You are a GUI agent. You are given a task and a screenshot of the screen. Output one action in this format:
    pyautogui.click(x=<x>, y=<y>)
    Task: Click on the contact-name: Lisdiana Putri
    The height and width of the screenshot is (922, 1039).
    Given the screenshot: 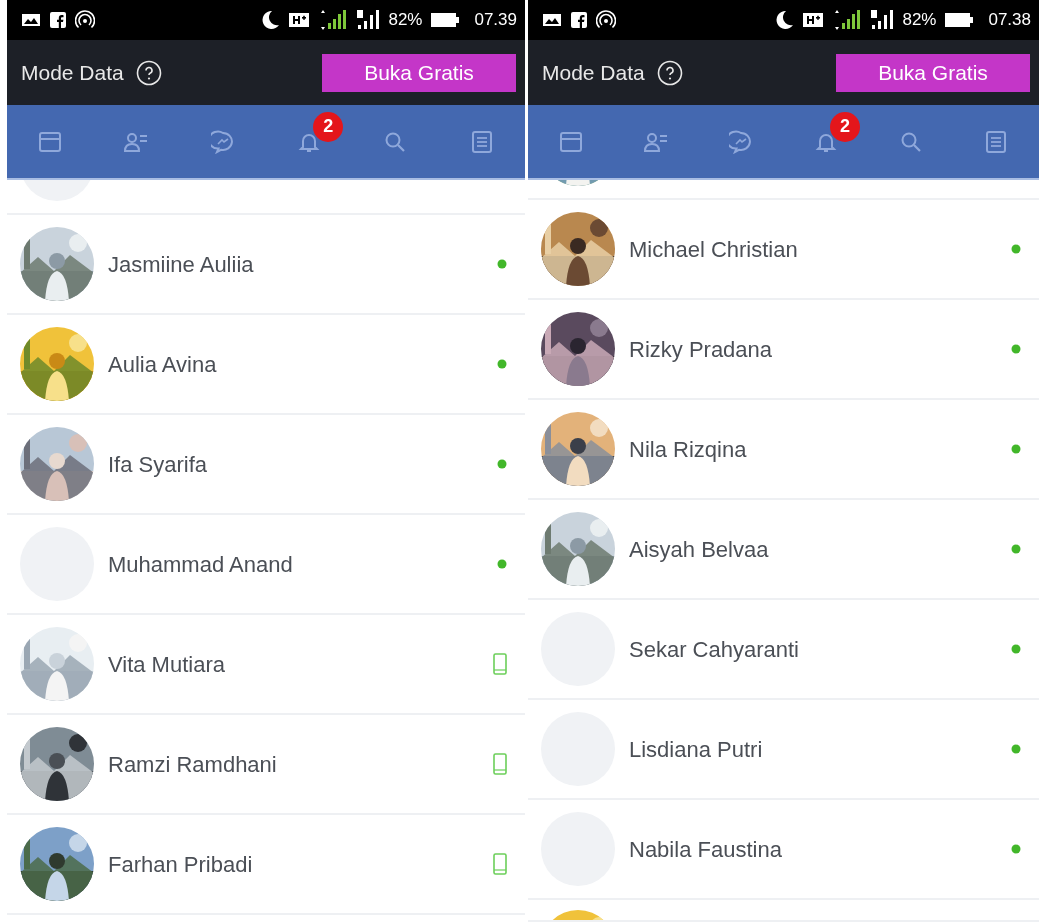 What is the action you would take?
    pyautogui.click(x=696, y=749)
    